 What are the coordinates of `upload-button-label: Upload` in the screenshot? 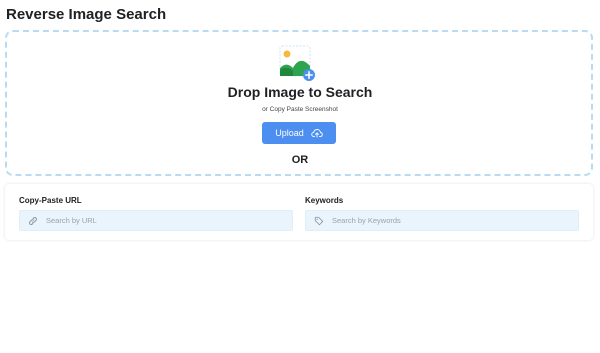 It's located at (289, 133).